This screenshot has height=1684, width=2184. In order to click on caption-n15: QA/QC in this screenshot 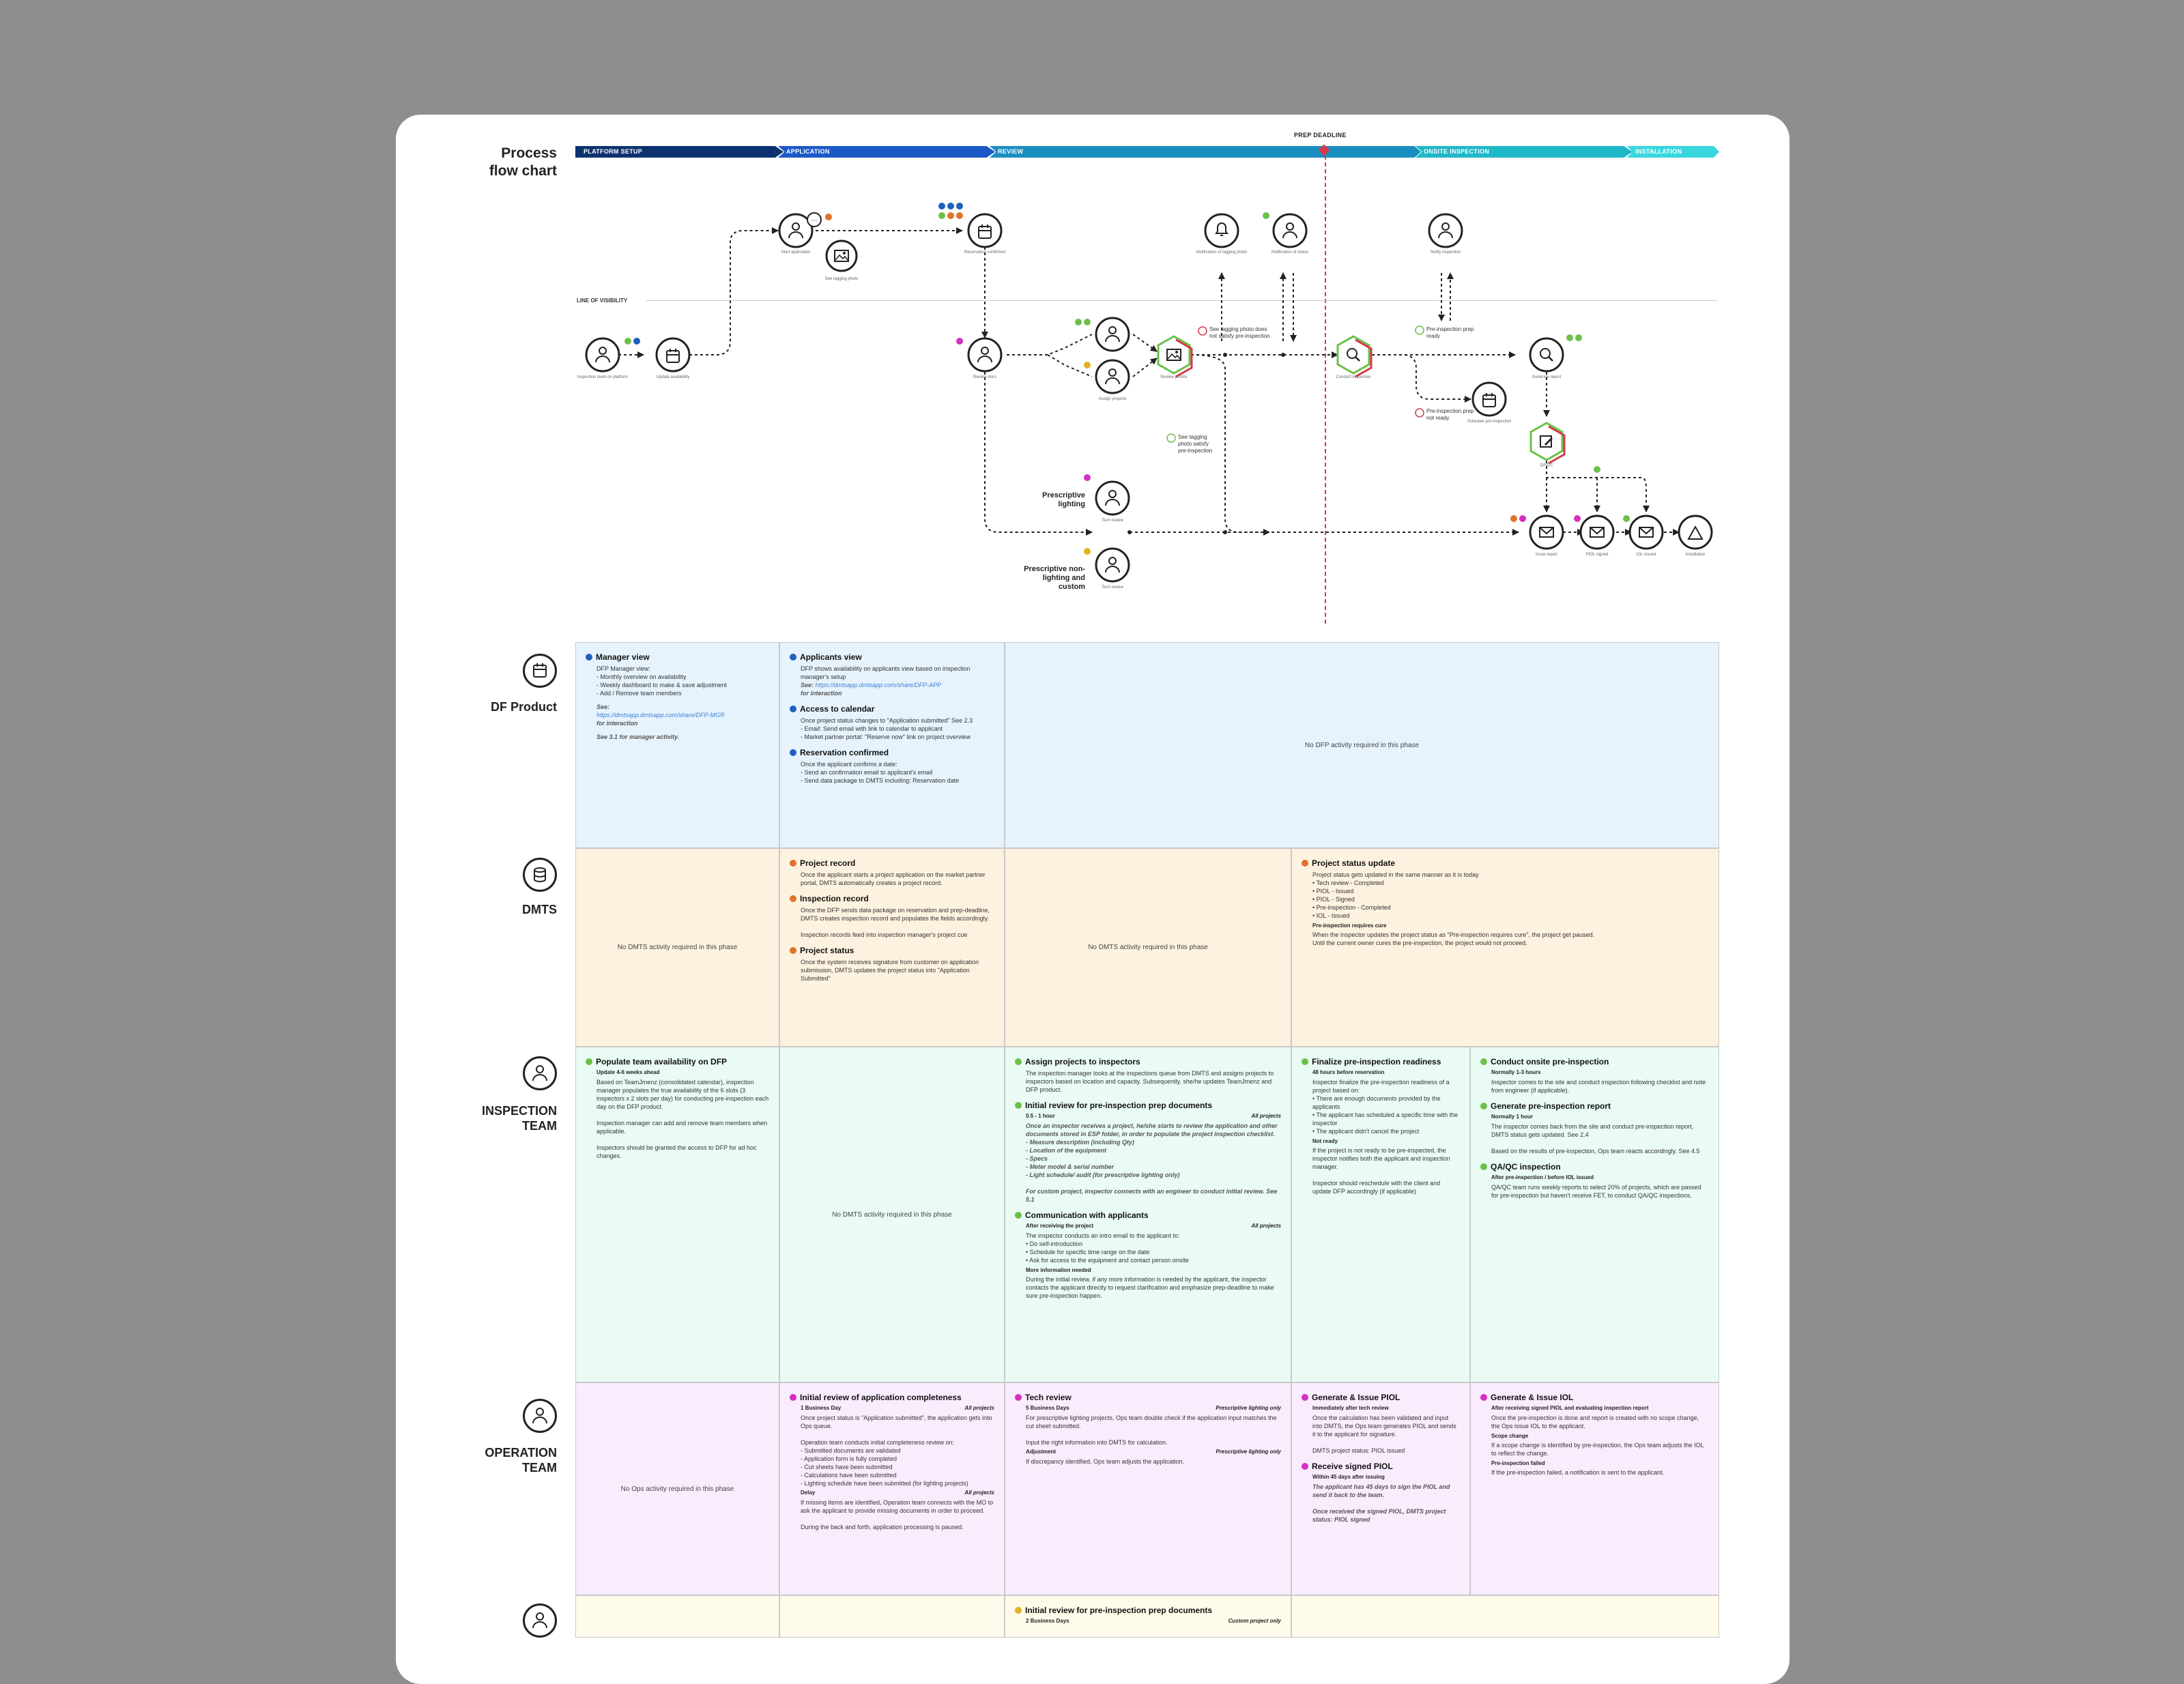, I will do `click(1546, 465)`.